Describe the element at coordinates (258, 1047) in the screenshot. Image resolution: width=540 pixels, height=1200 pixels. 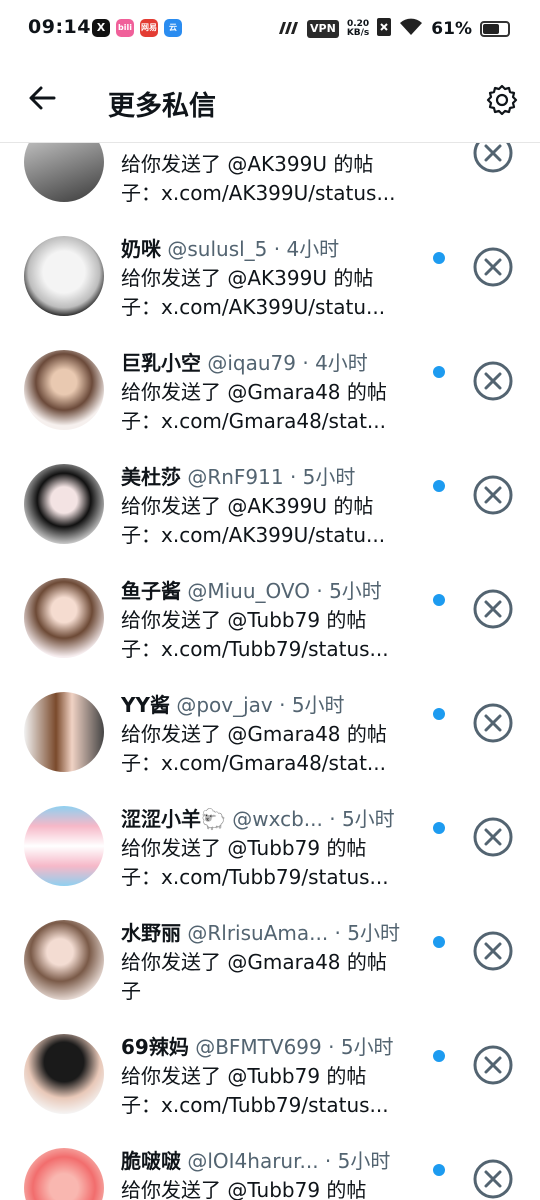
I see `sender-handle: @BFMTV699` at that location.